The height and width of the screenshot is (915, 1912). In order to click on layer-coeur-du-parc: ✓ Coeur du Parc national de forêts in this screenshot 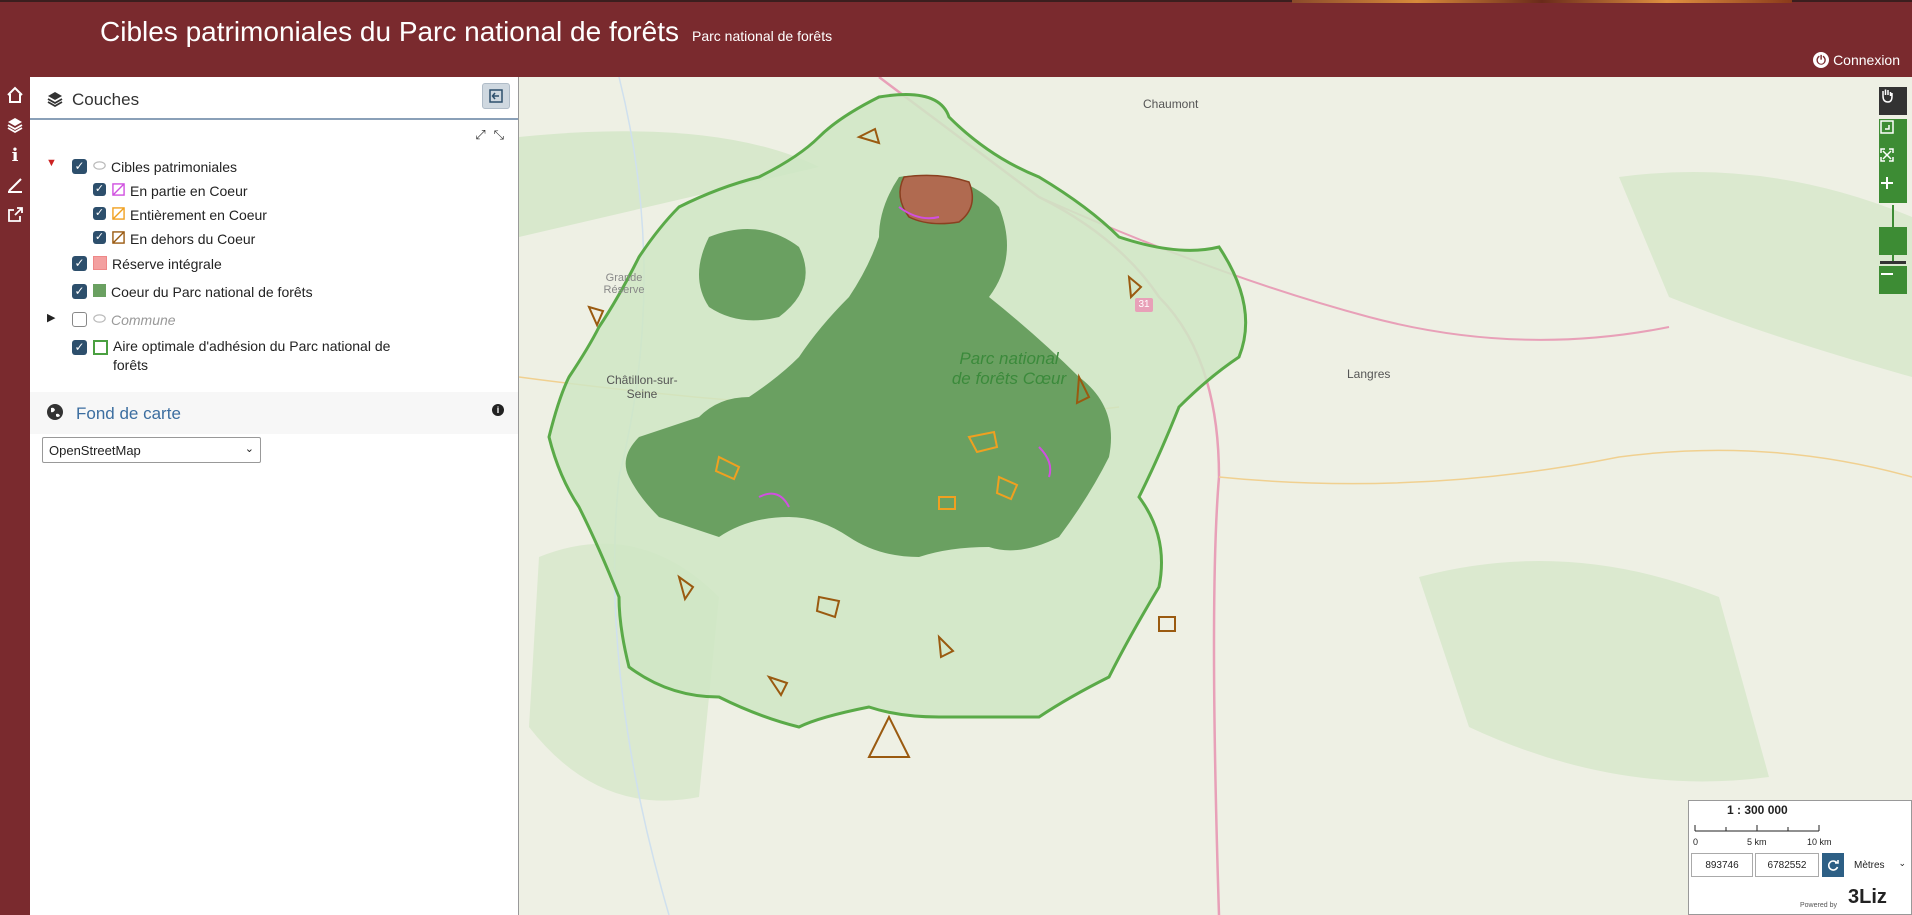, I will do `click(192, 292)`.